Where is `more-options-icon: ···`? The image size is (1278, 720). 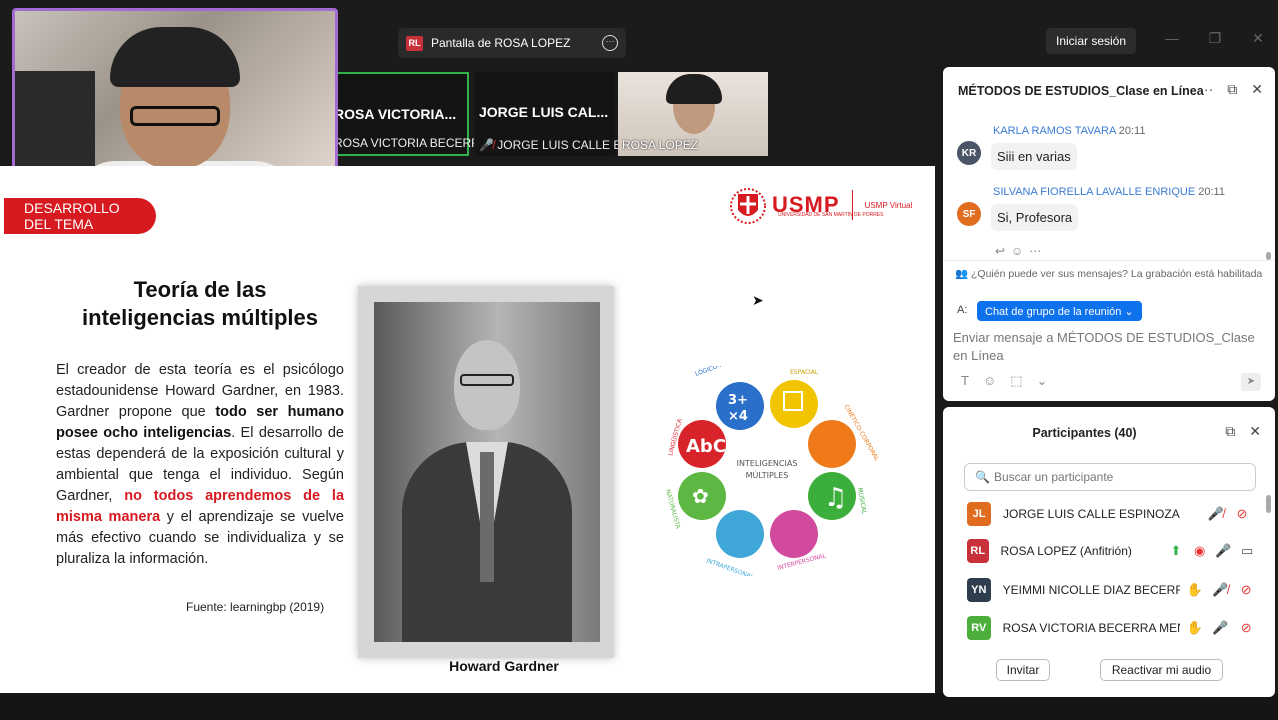 more-options-icon: ··· is located at coordinates (610, 43).